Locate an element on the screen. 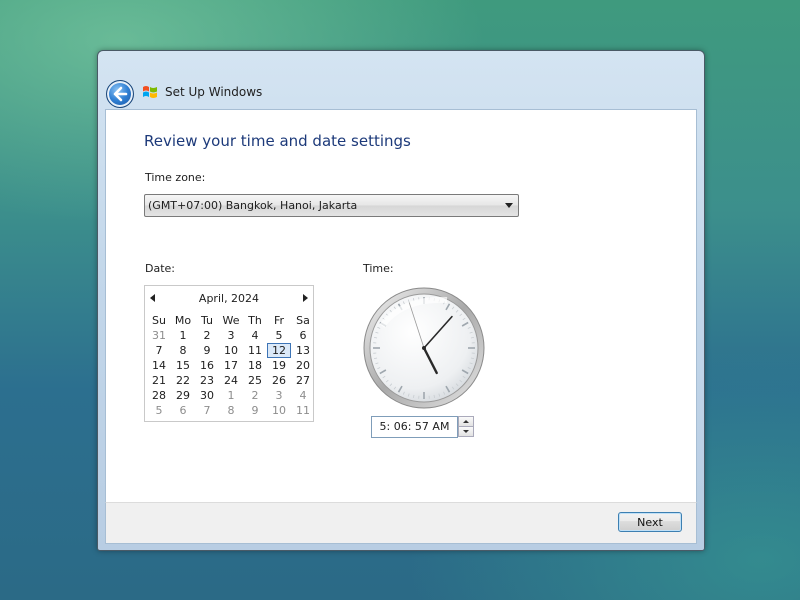 The image size is (800, 600). dropdown-arrow-icon is located at coordinates (509, 205).